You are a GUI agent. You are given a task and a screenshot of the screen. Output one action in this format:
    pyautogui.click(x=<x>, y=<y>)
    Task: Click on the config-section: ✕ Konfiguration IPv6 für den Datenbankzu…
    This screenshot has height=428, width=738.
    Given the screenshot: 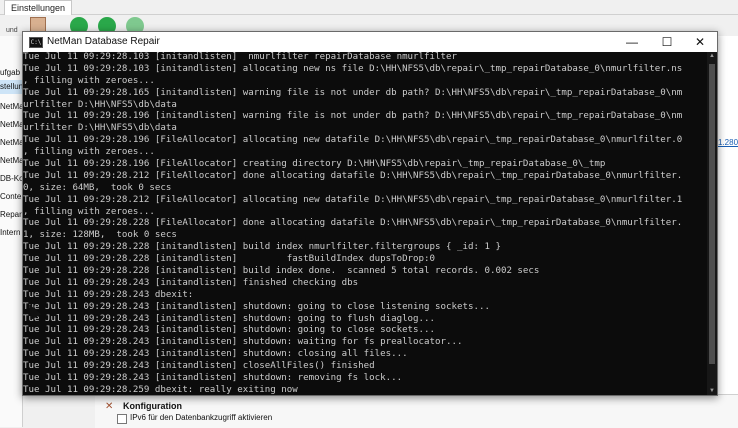 What is the action you would take?
    pyautogui.click(x=416, y=411)
    